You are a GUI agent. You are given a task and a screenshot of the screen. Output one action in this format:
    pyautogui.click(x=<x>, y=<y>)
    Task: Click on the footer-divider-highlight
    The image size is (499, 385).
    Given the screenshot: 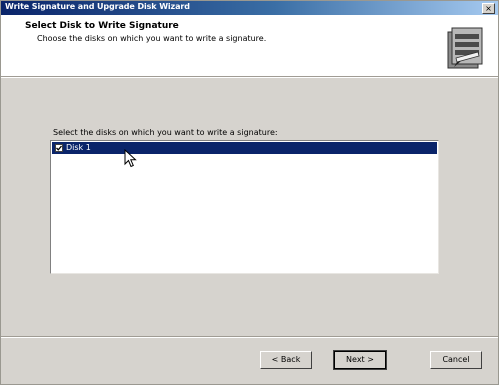 What is the action you would take?
    pyautogui.click(x=249, y=337)
    